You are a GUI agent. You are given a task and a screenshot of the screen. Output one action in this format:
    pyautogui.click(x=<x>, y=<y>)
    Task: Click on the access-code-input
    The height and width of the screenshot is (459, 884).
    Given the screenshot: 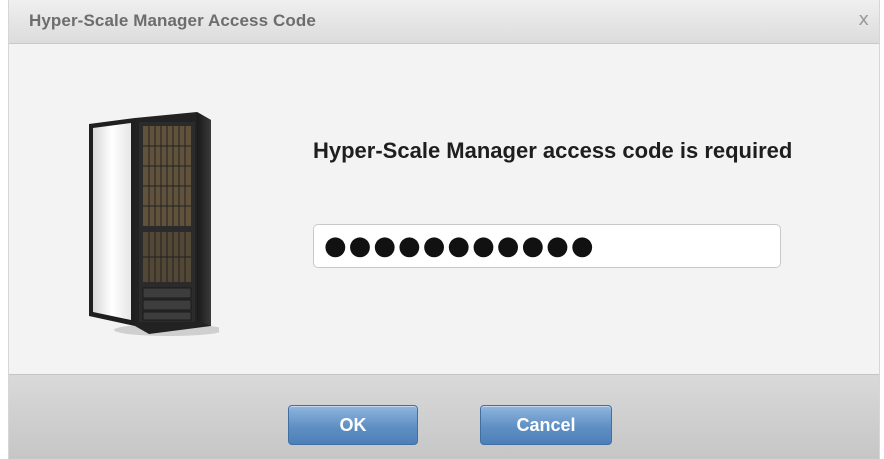 What is the action you would take?
    pyautogui.click(x=547, y=246)
    